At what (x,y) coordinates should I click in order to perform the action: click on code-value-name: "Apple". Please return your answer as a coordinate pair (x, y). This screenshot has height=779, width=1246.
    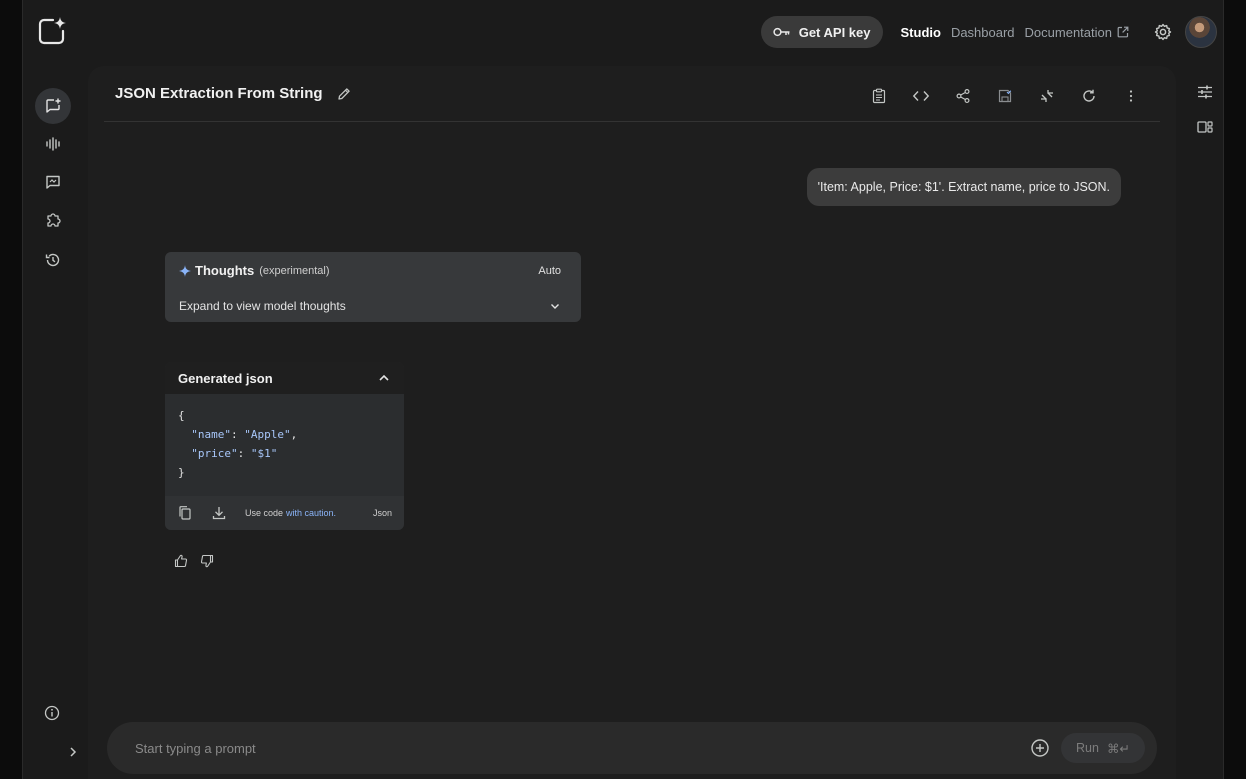
    Looking at the image, I should click on (267, 434).